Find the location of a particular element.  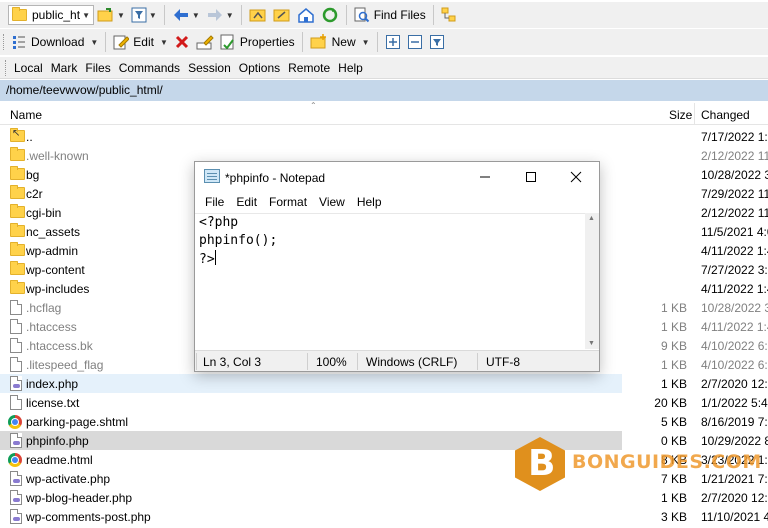

menu-files: Files is located at coordinates (97, 68).